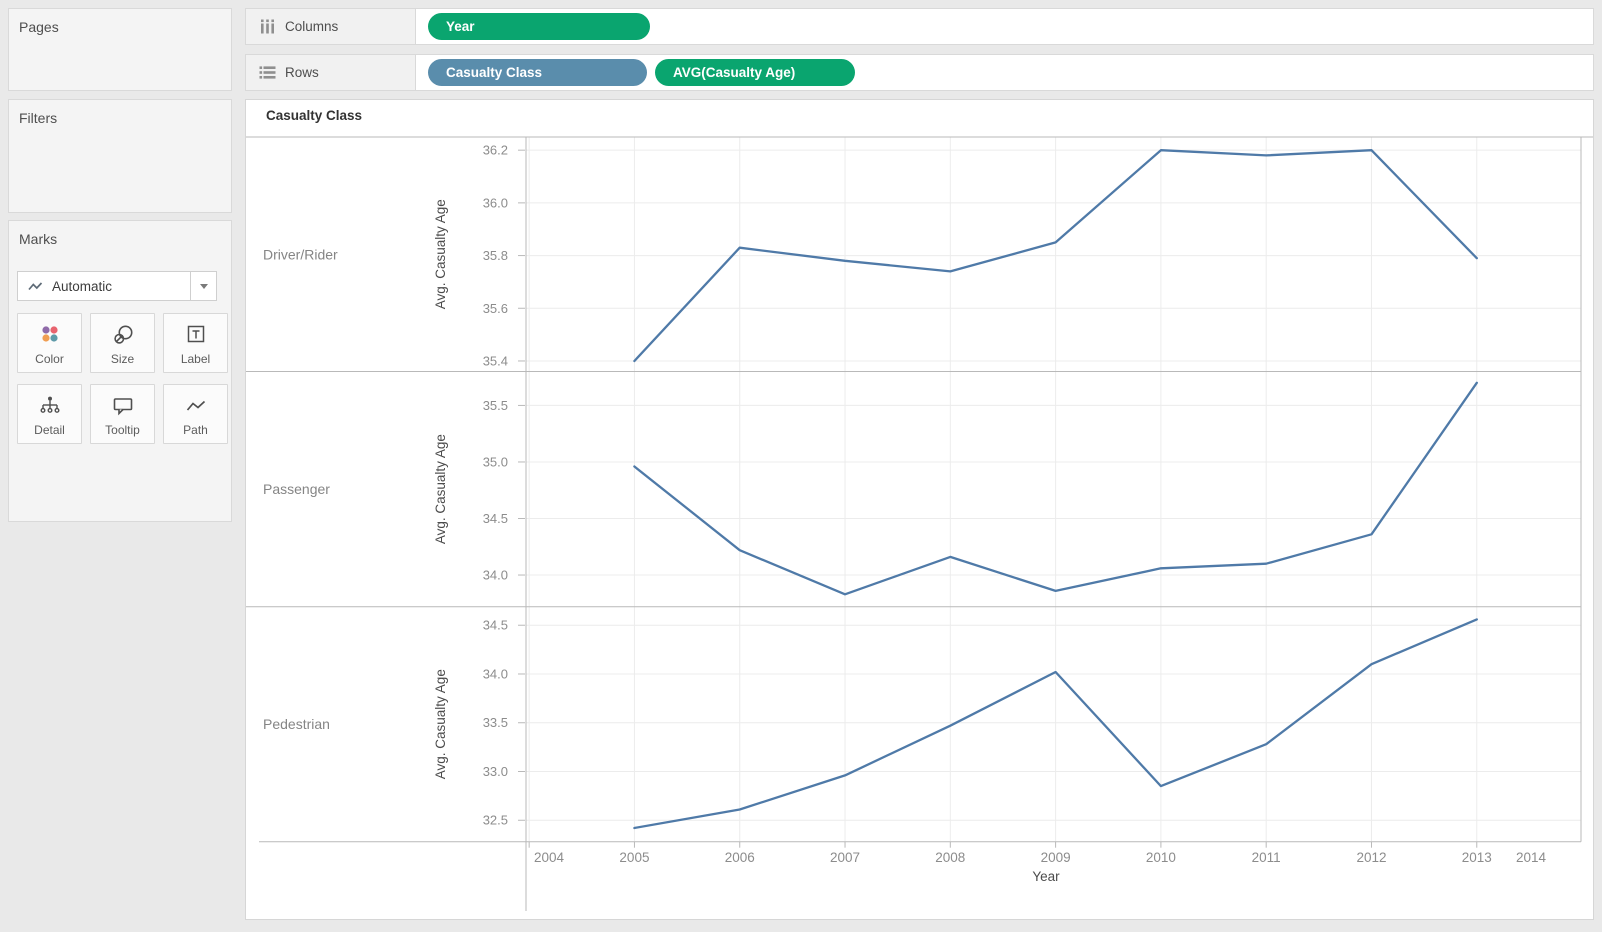 This screenshot has height=932, width=1602. I want to click on mark-type-dropdown: Automatic, so click(117, 286).